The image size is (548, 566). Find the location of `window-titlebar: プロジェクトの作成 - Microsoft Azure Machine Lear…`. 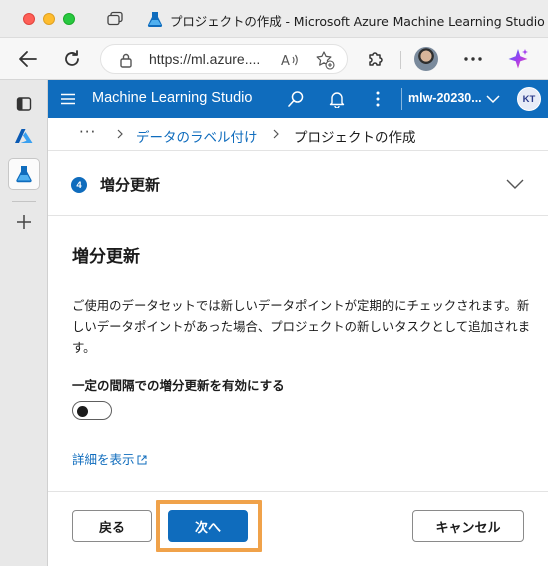

window-titlebar: プロジェクトの作成 - Microsoft Azure Machine Lear… is located at coordinates (274, 19).